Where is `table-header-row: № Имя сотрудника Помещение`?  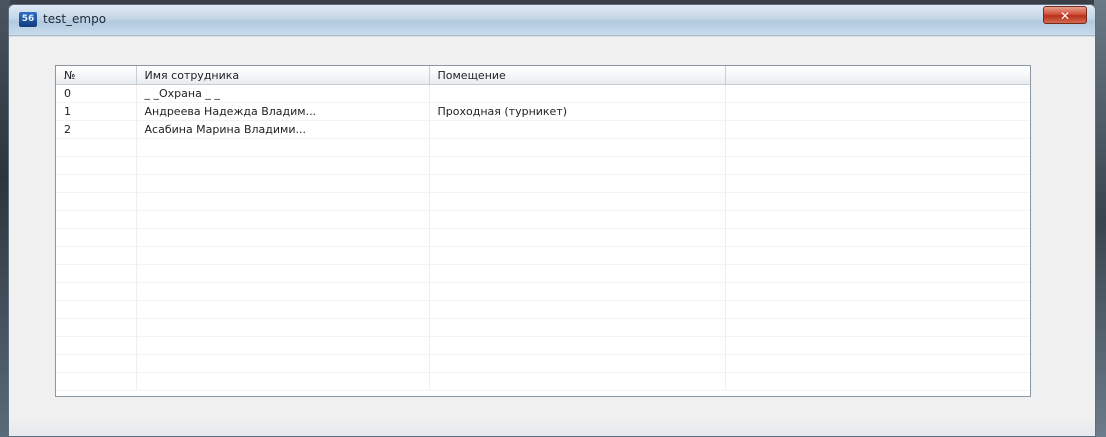
table-header-row: № Имя сотрудника Помещение is located at coordinates (543, 75).